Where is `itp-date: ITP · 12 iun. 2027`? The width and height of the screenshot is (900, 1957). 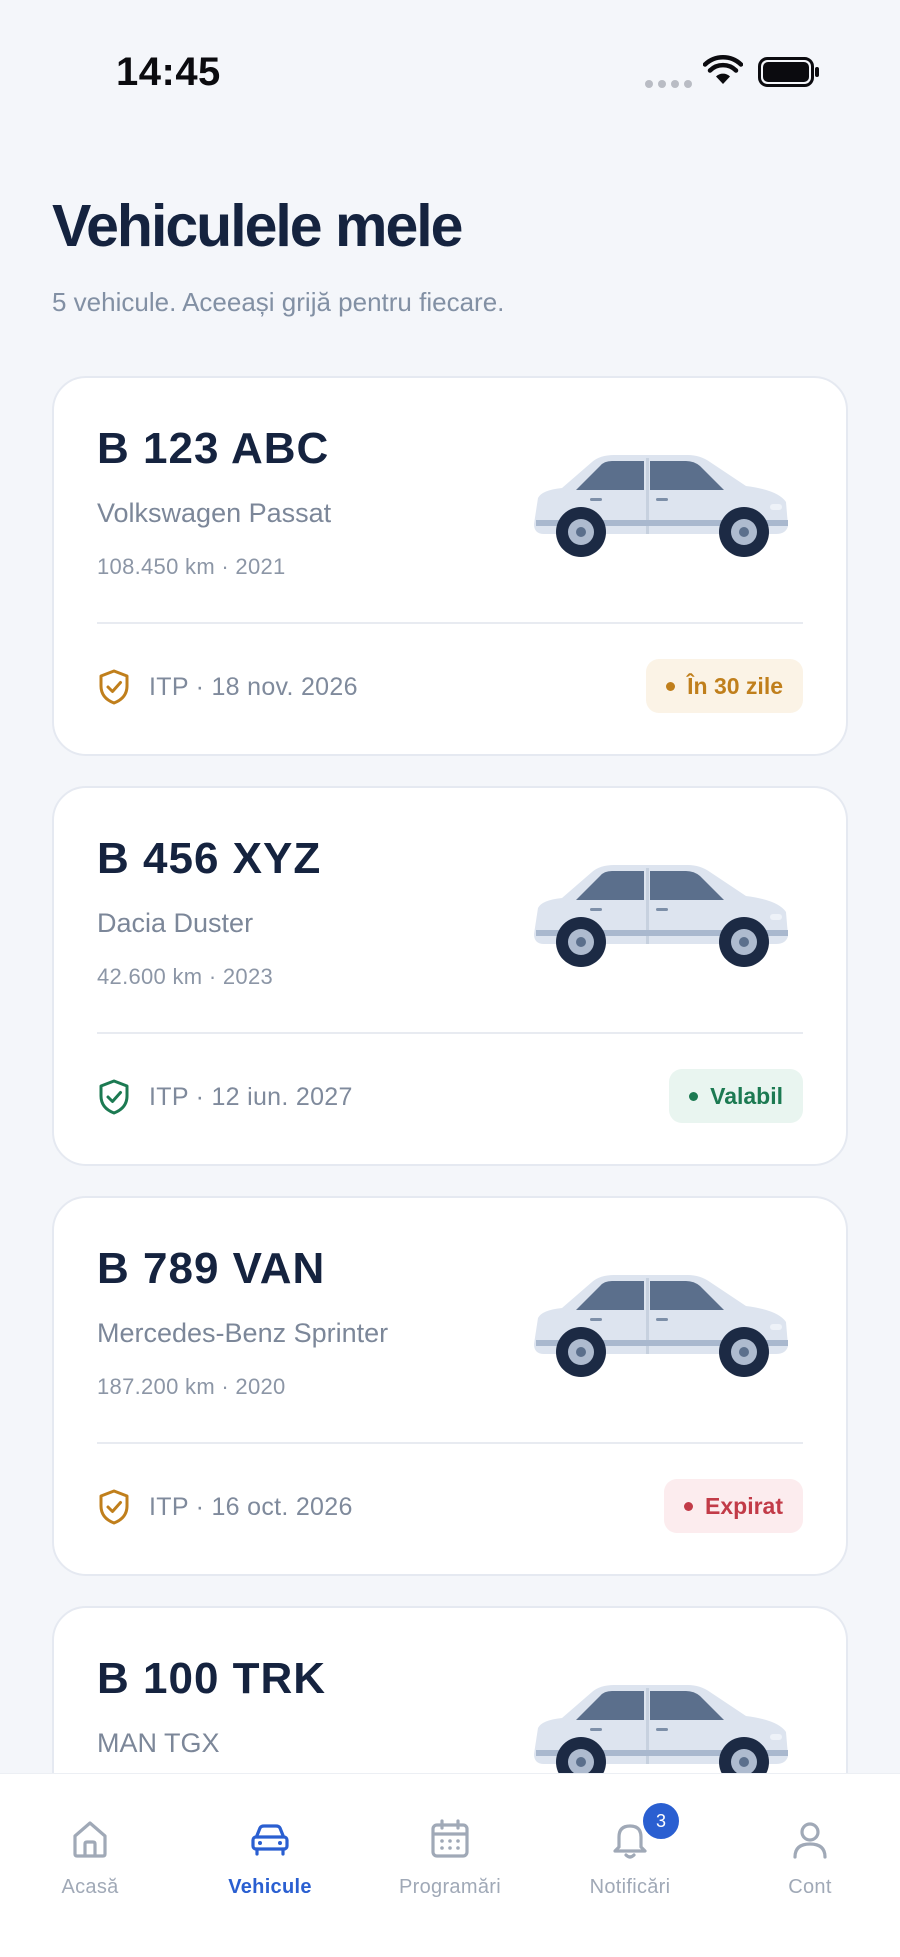 itp-date: ITP · 12 iun. 2027 is located at coordinates (251, 1096).